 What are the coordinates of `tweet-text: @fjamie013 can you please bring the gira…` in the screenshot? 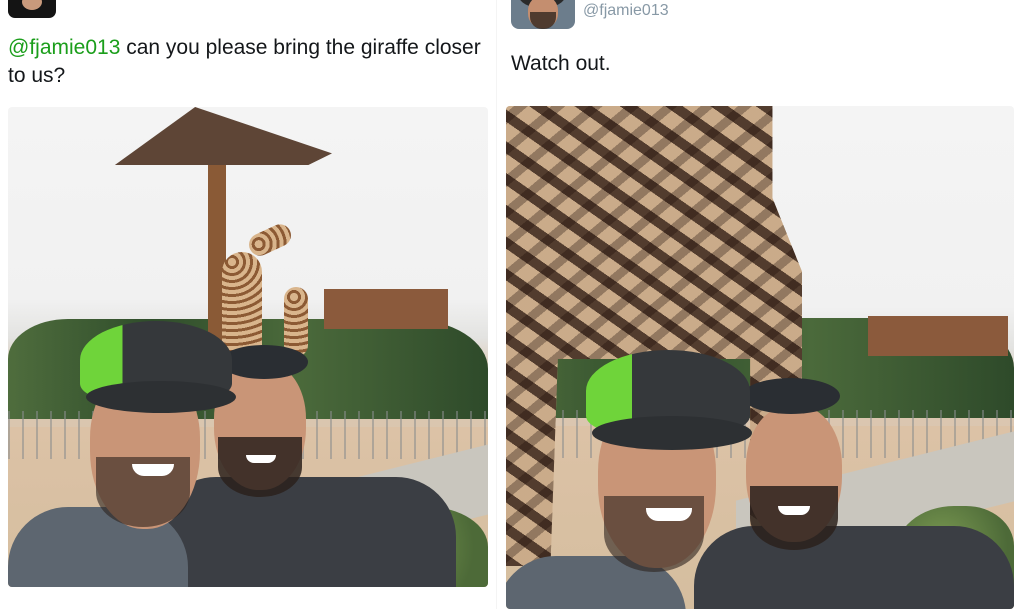 It's located at (244, 61).